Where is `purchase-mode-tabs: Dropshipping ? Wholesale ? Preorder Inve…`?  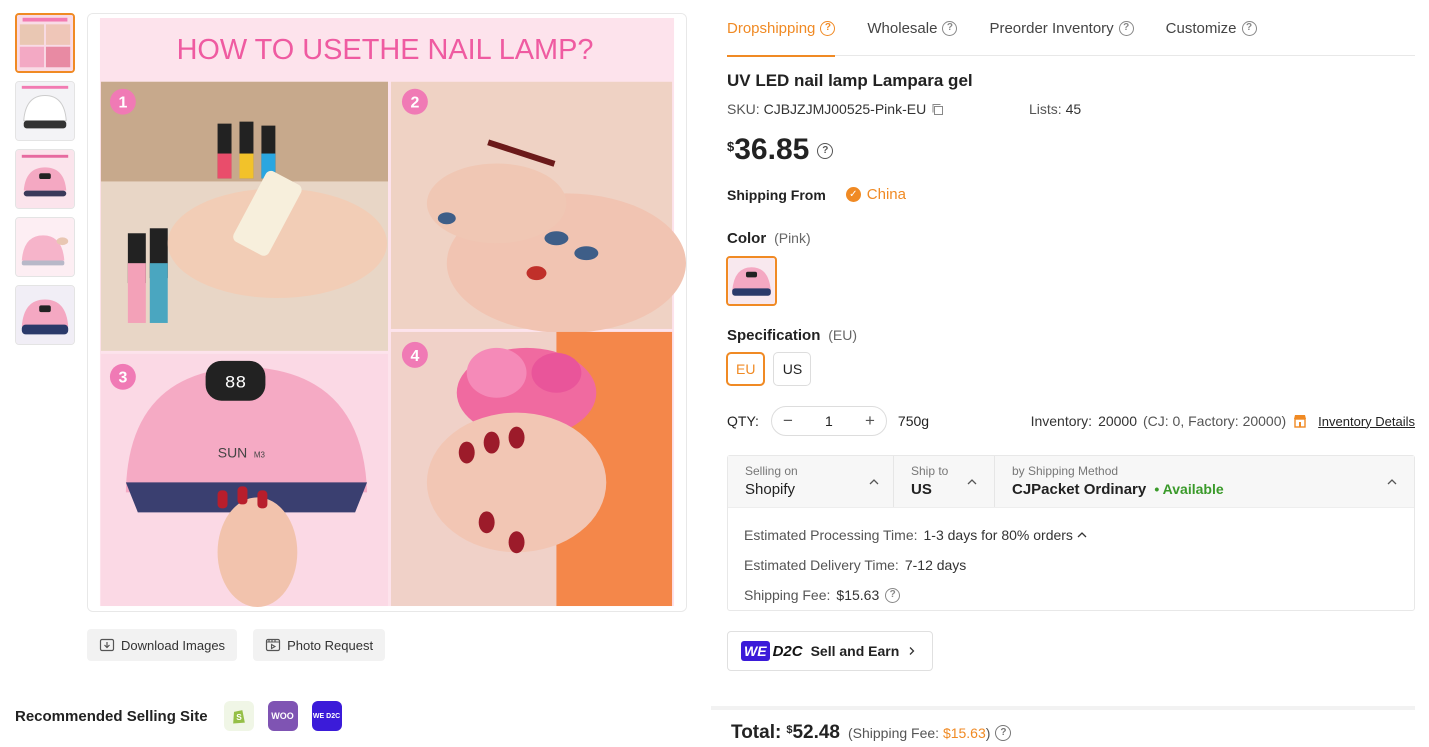
purchase-mode-tabs: Dropshipping ? Wholesale ? Preorder Inve… is located at coordinates (1071, 28).